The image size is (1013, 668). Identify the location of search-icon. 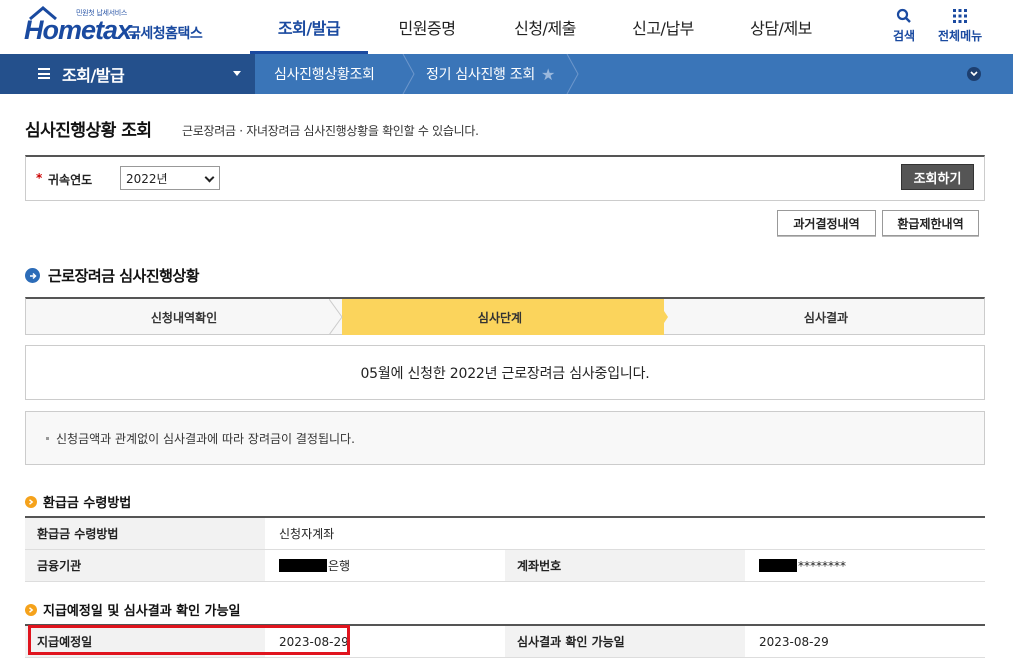
(903, 15).